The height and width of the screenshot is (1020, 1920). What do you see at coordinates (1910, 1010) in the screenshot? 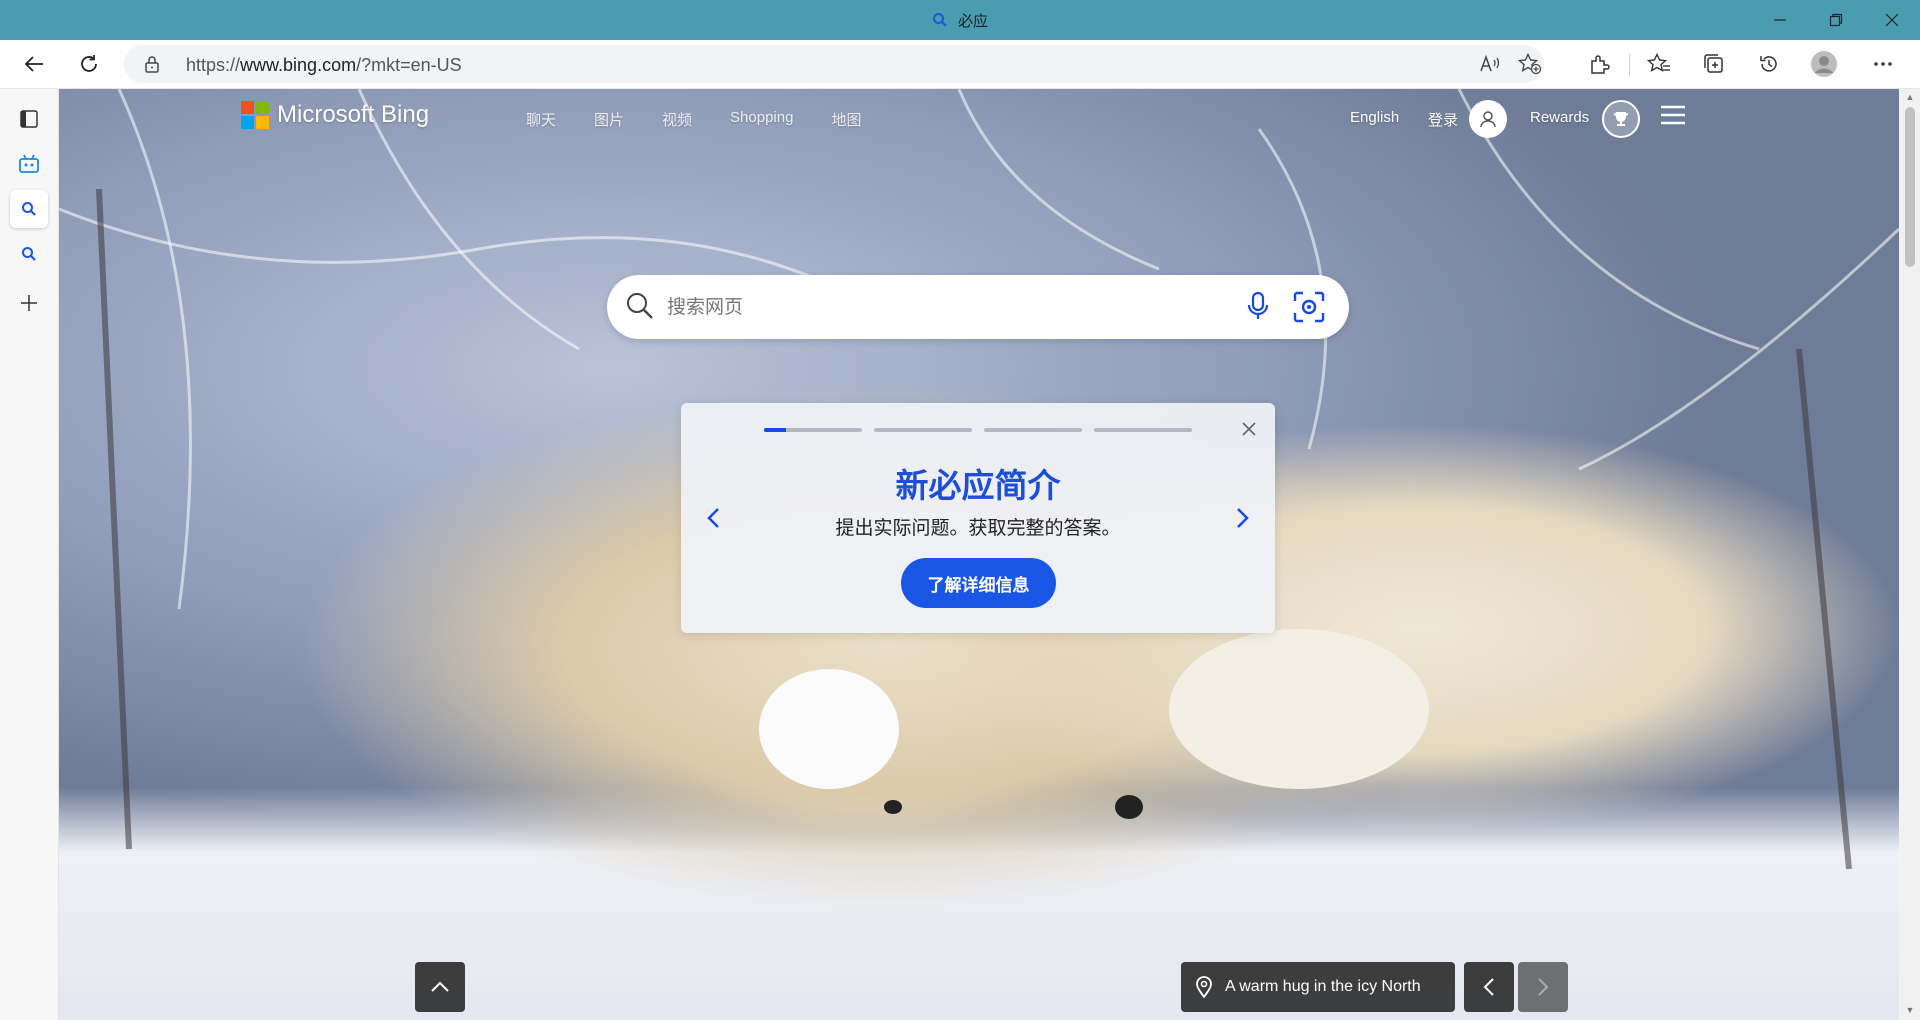
I see `scroll-down-arrow-icon: ▼` at bounding box center [1910, 1010].